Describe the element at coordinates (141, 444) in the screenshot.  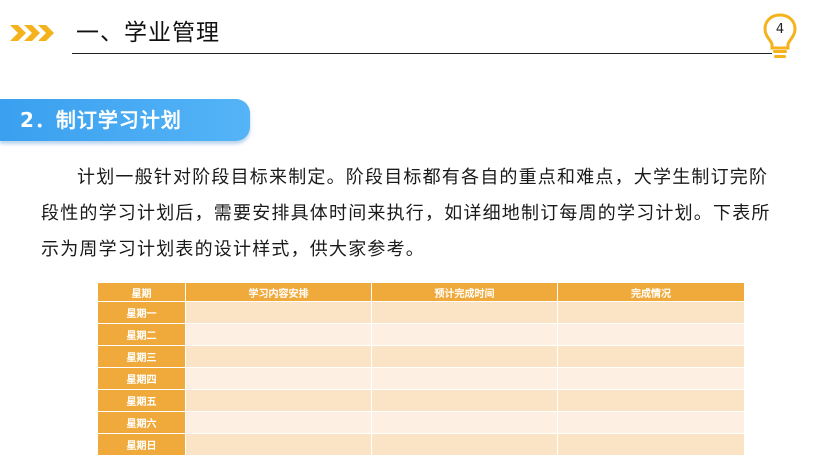
I see `day-label: 星期日` at that location.